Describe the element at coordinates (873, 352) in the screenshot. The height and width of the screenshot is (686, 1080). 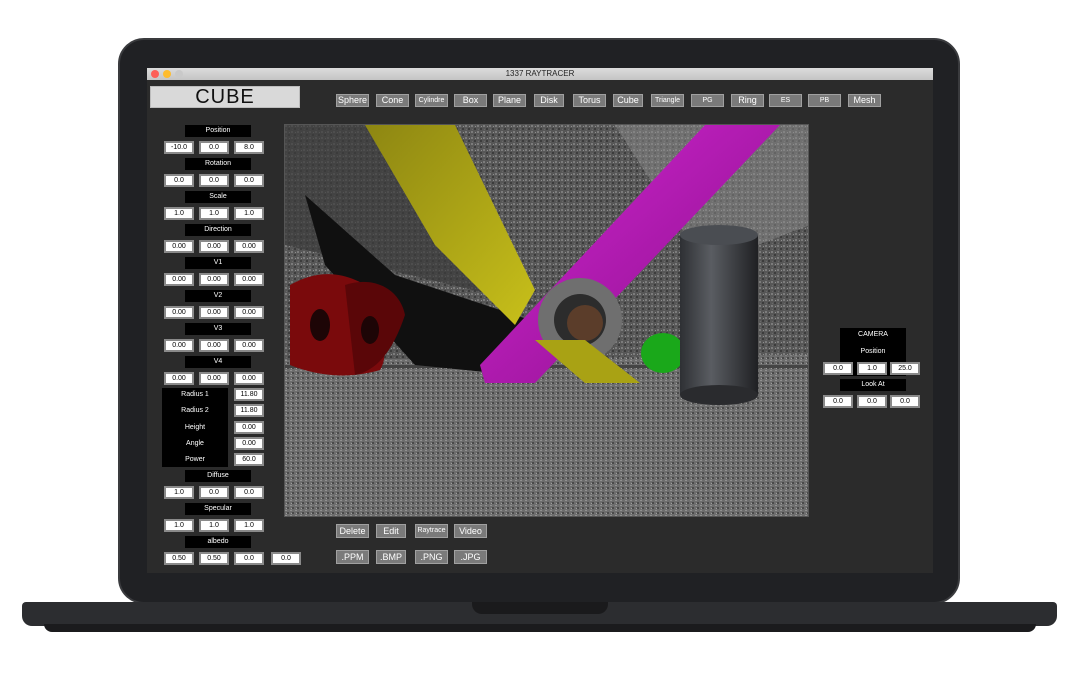
I see `camera-position-label: Position` at that location.